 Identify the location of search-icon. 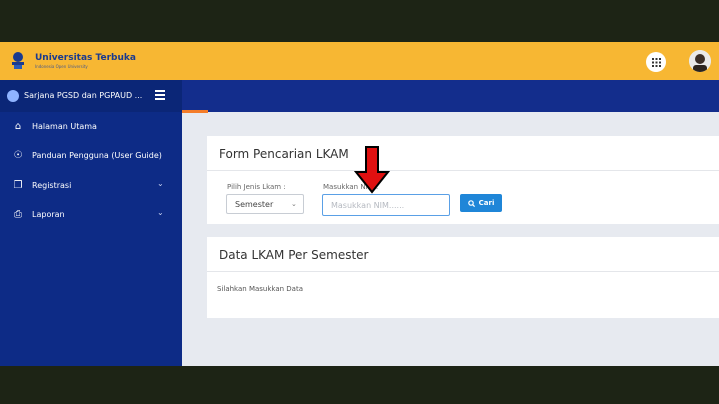
(471, 203).